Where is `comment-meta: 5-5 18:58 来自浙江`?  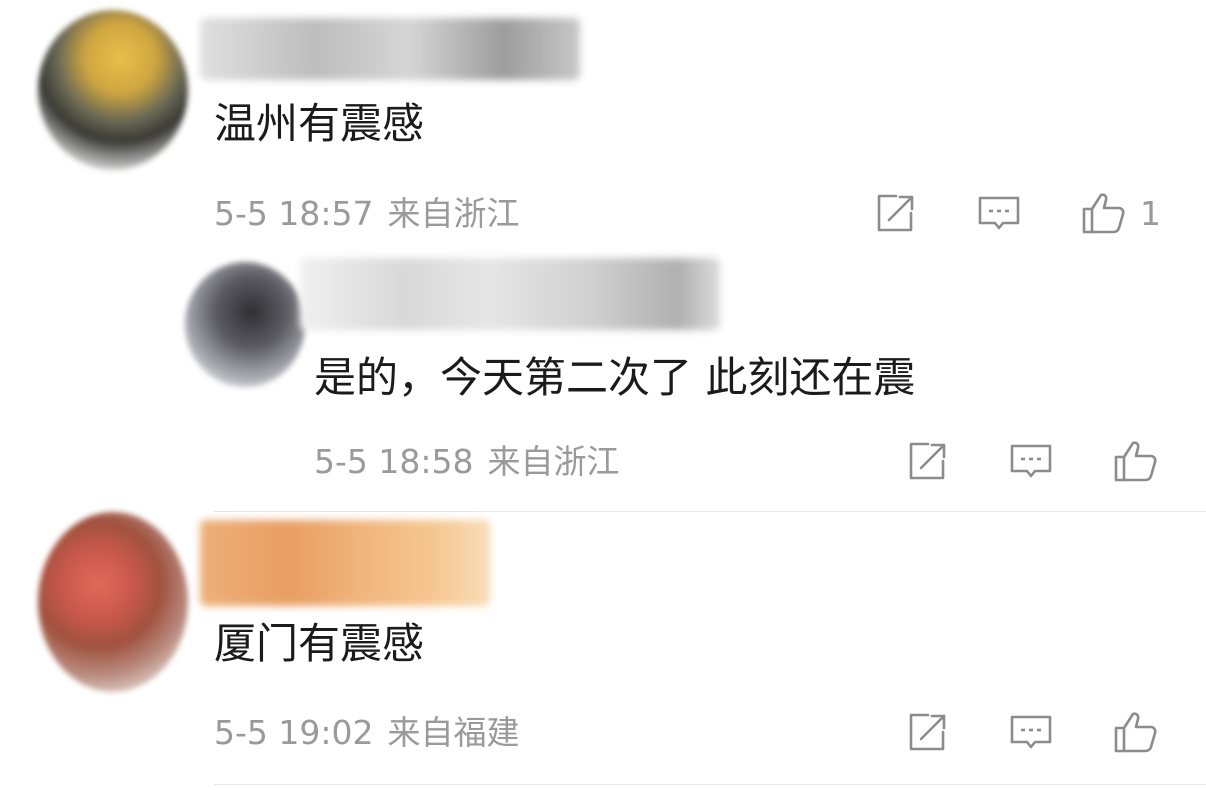 comment-meta: 5-5 18:58 来自浙江 is located at coordinates (467, 462).